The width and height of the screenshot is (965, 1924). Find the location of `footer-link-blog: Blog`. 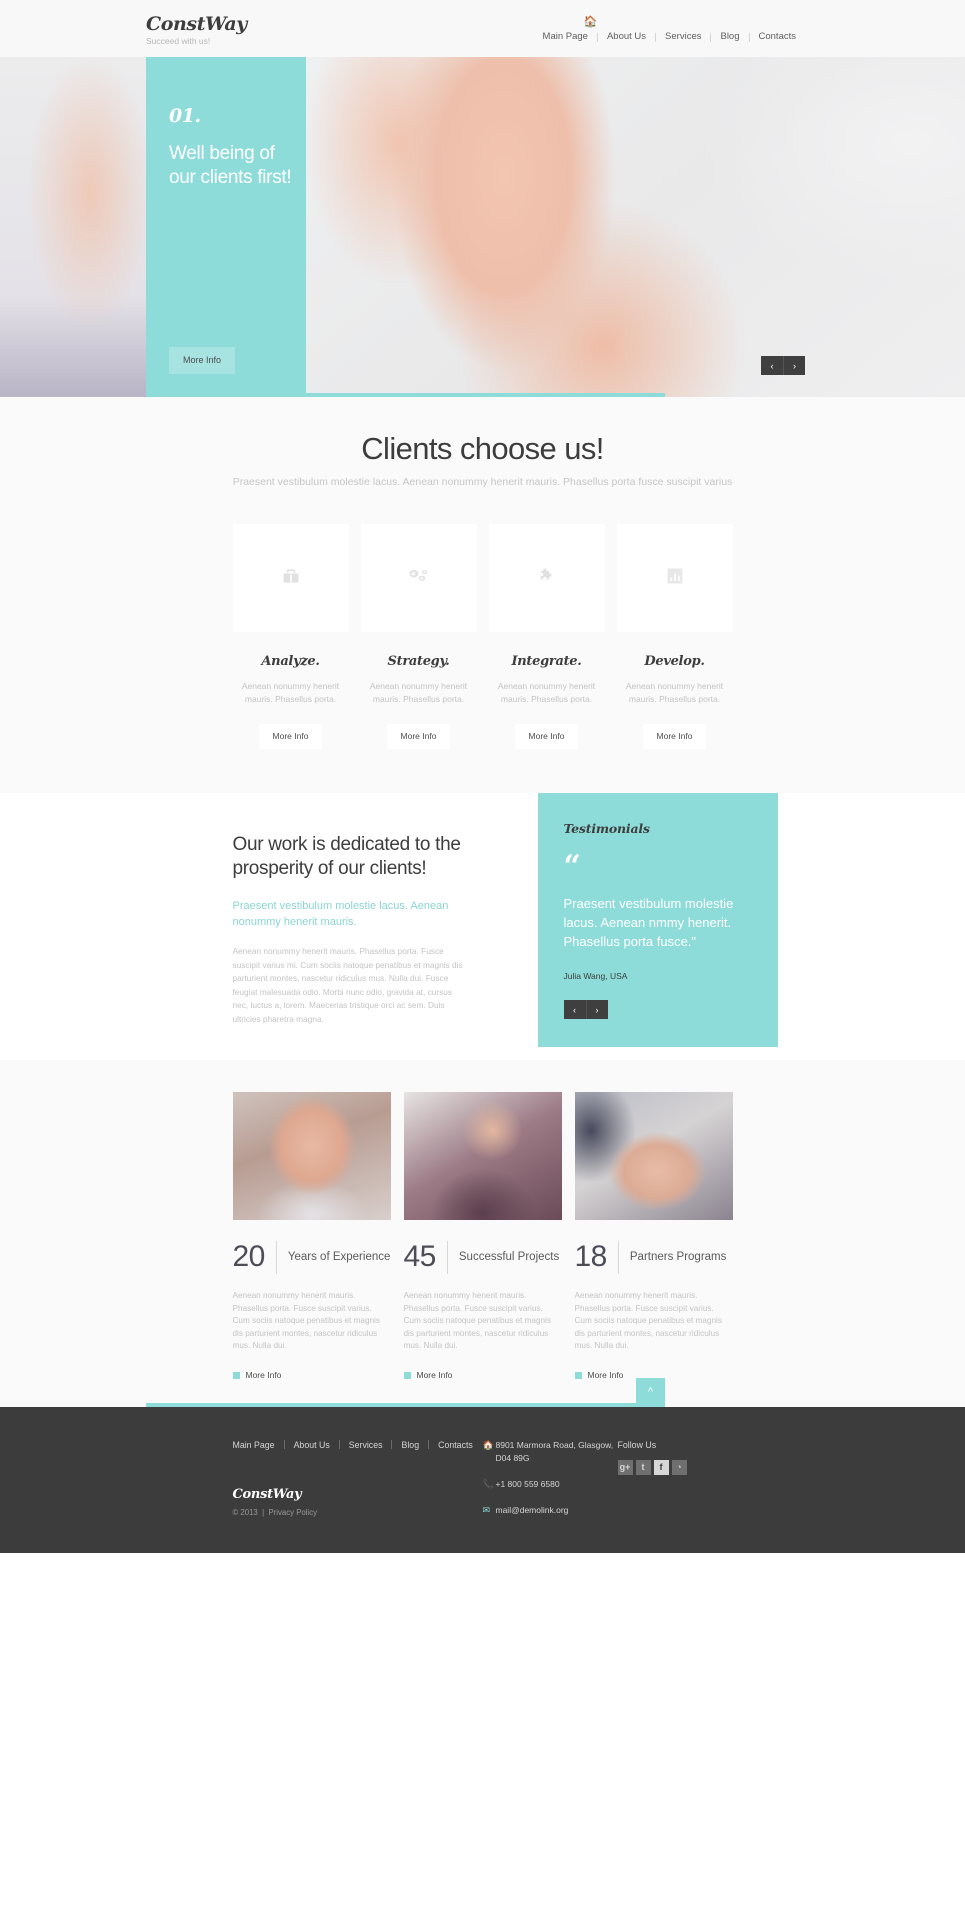

footer-link-blog: Blog is located at coordinates (414, 1445).